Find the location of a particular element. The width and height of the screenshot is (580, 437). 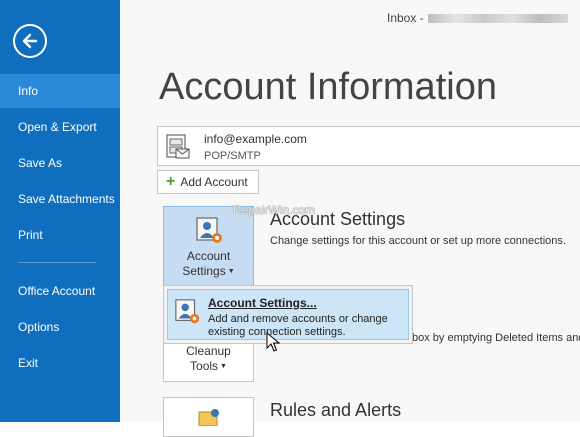

account-settings-tile-label-line1: Account is located at coordinates (208, 256).